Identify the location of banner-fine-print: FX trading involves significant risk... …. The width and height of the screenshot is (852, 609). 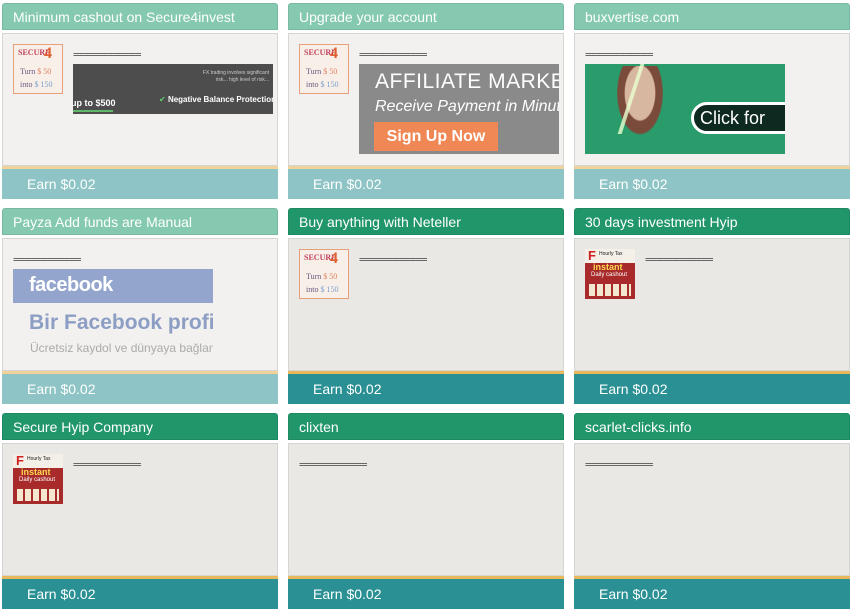
(235, 76).